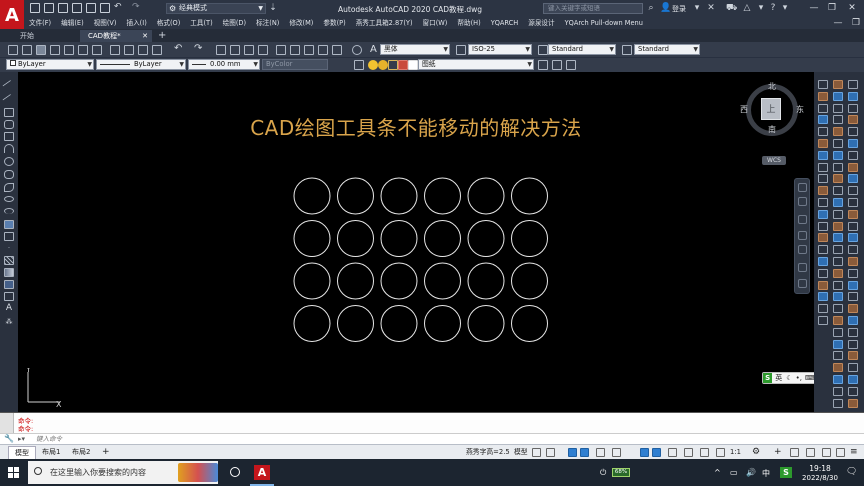 The width and height of the screenshot is (864, 486). What do you see at coordinates (771, 109) in the screenshot?
I see `view-cube-top-face: 上` at bounding box center [771, 109].